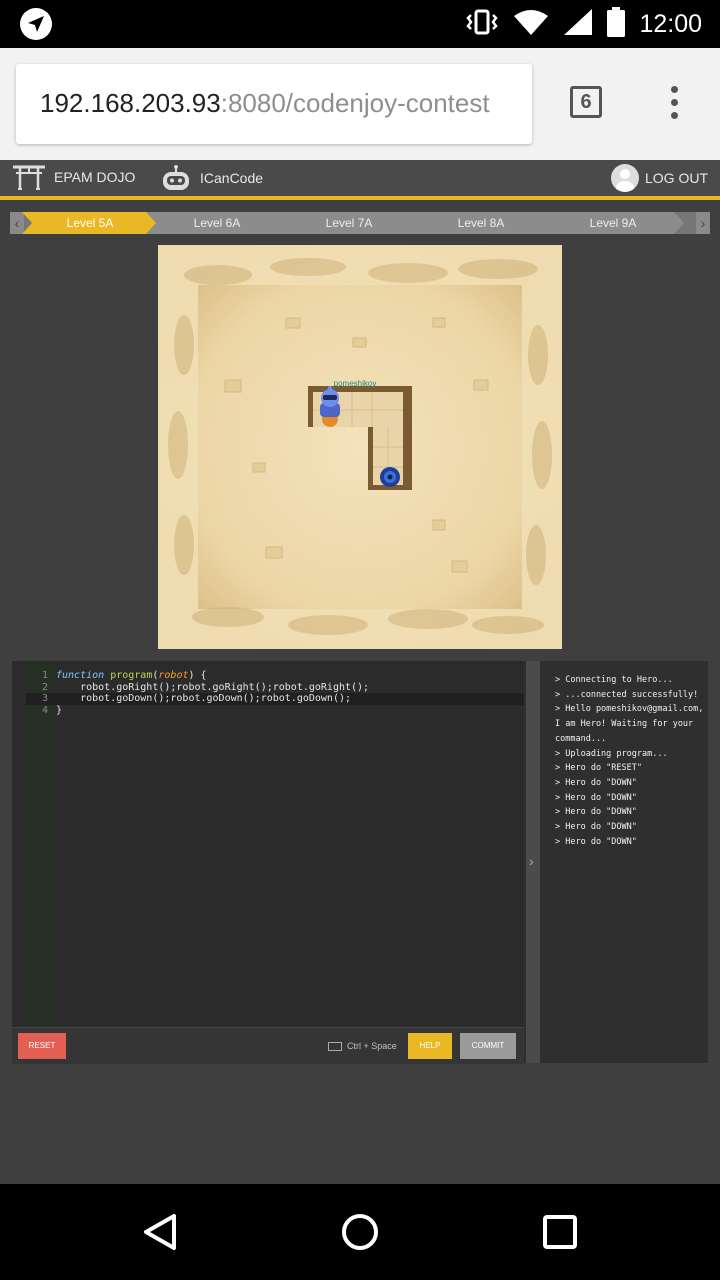 The image size is (720, 1280). What do you see at coordinates (90, 223) in the screenshot?
I see `level-tab-5a: Level 5A` at bounding box center [90, 223].